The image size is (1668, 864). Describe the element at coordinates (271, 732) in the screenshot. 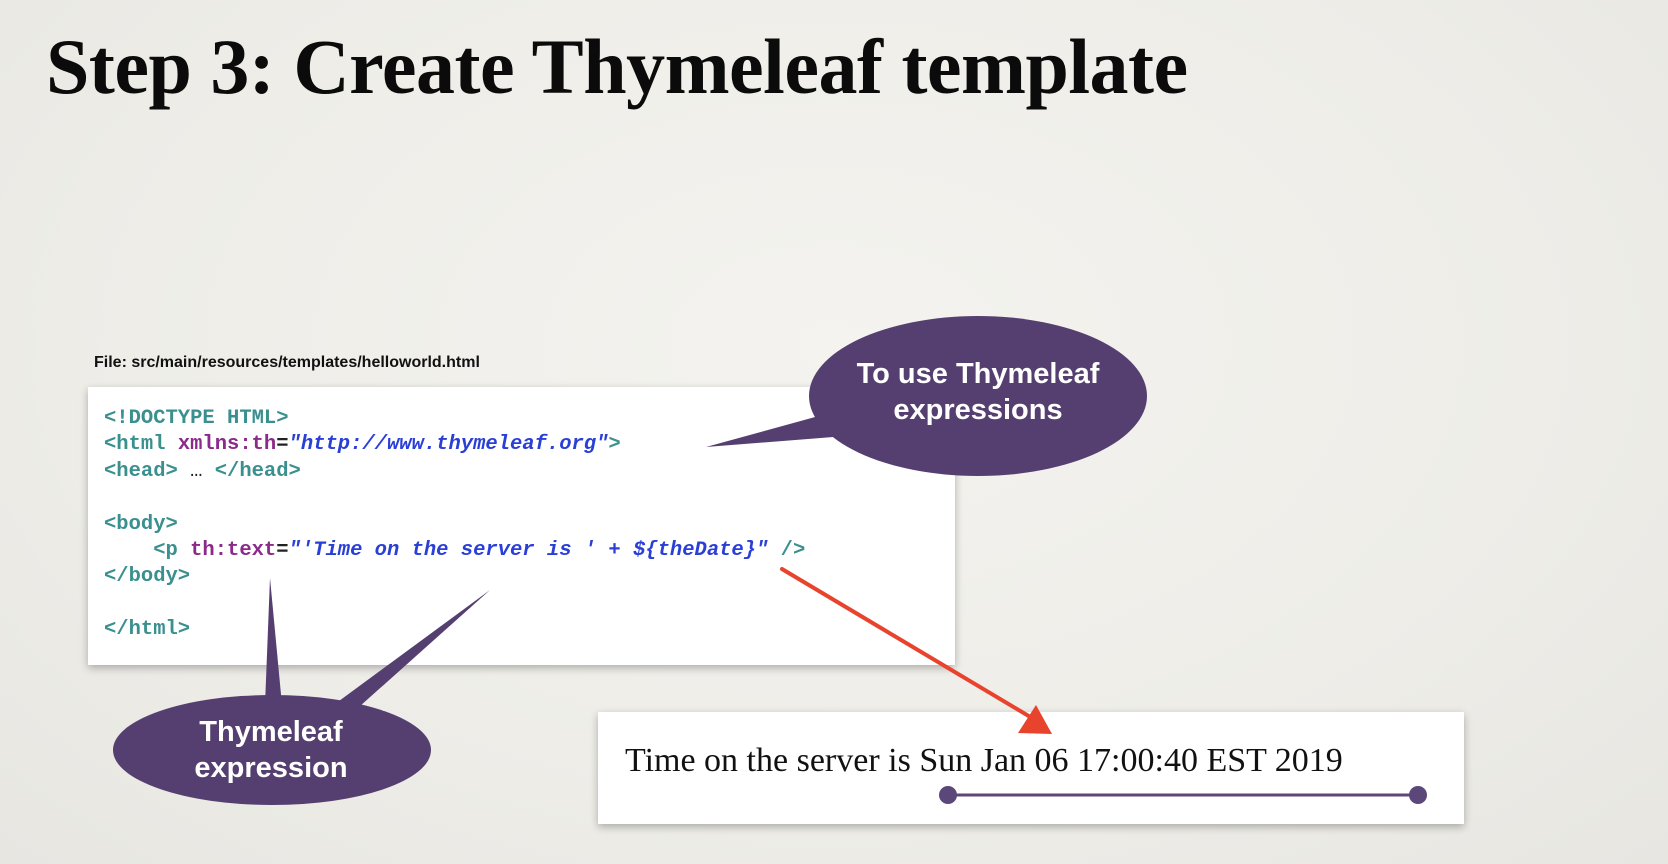

I see `callout-expression-line1: Thymeleaf` at that location.